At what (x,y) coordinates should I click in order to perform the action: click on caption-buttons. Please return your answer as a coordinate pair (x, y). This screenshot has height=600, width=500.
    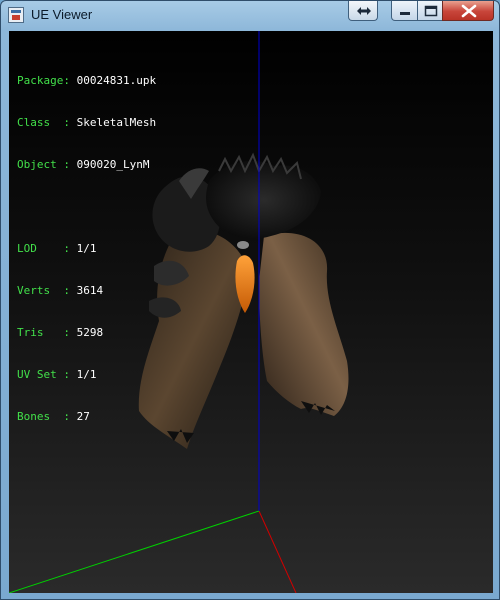
    Looking at the image, I should click on (442, 11).